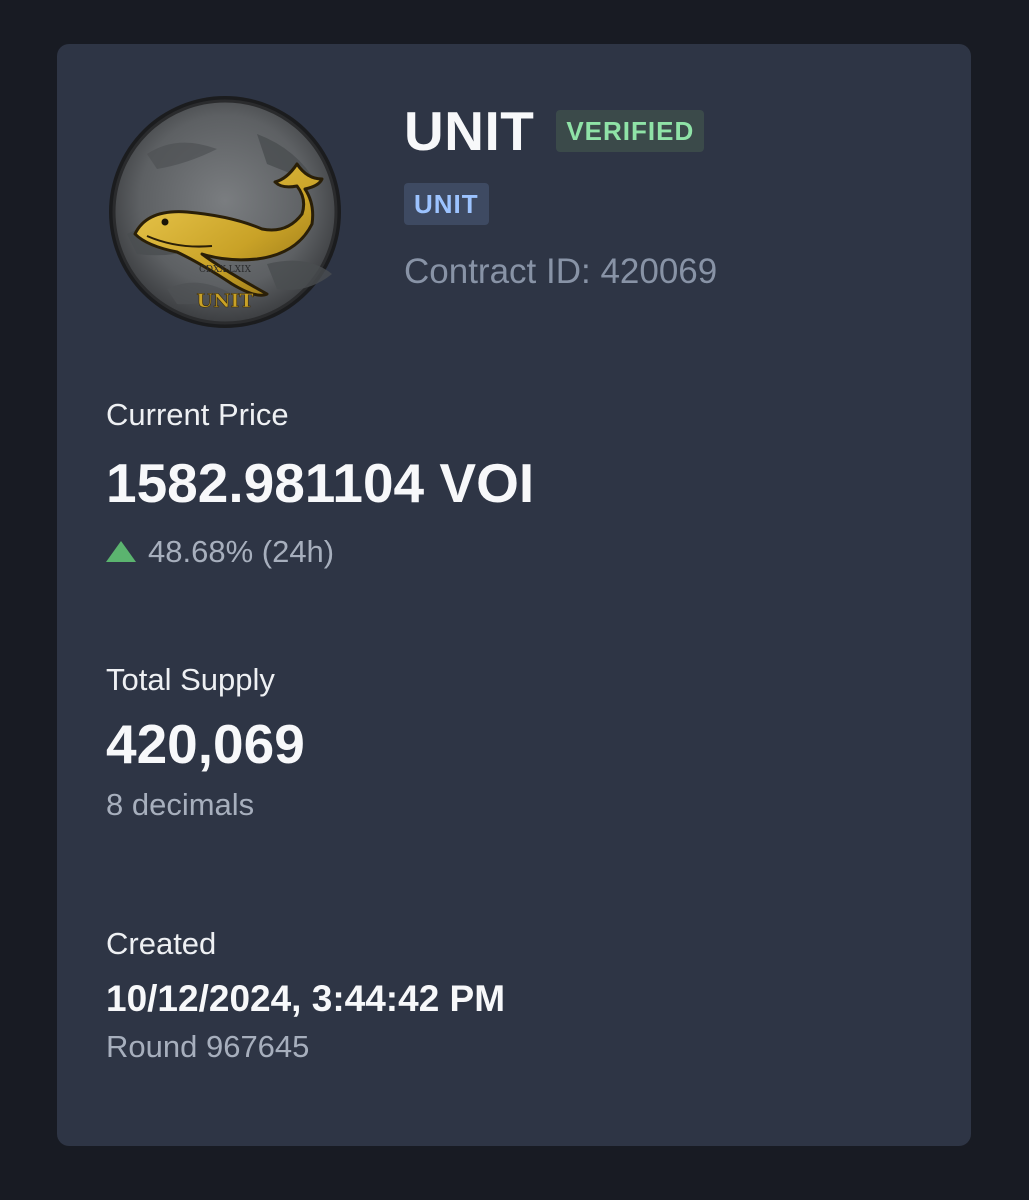 The width and height of the screenshot is (1029, 1200). I want to click on supply-label: Total Supply, so click(190, 679).